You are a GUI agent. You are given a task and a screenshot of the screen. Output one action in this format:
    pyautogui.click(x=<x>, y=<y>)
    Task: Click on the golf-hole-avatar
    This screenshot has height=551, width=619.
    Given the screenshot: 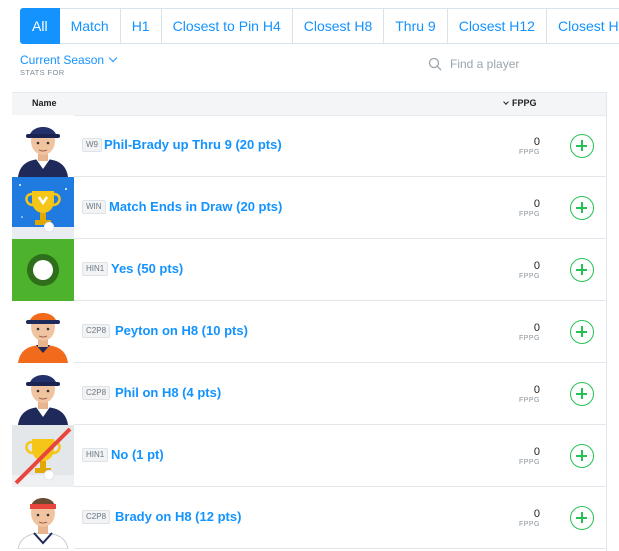 What is the action you would take?
    pyautogui.click(x=43, y=270)
    